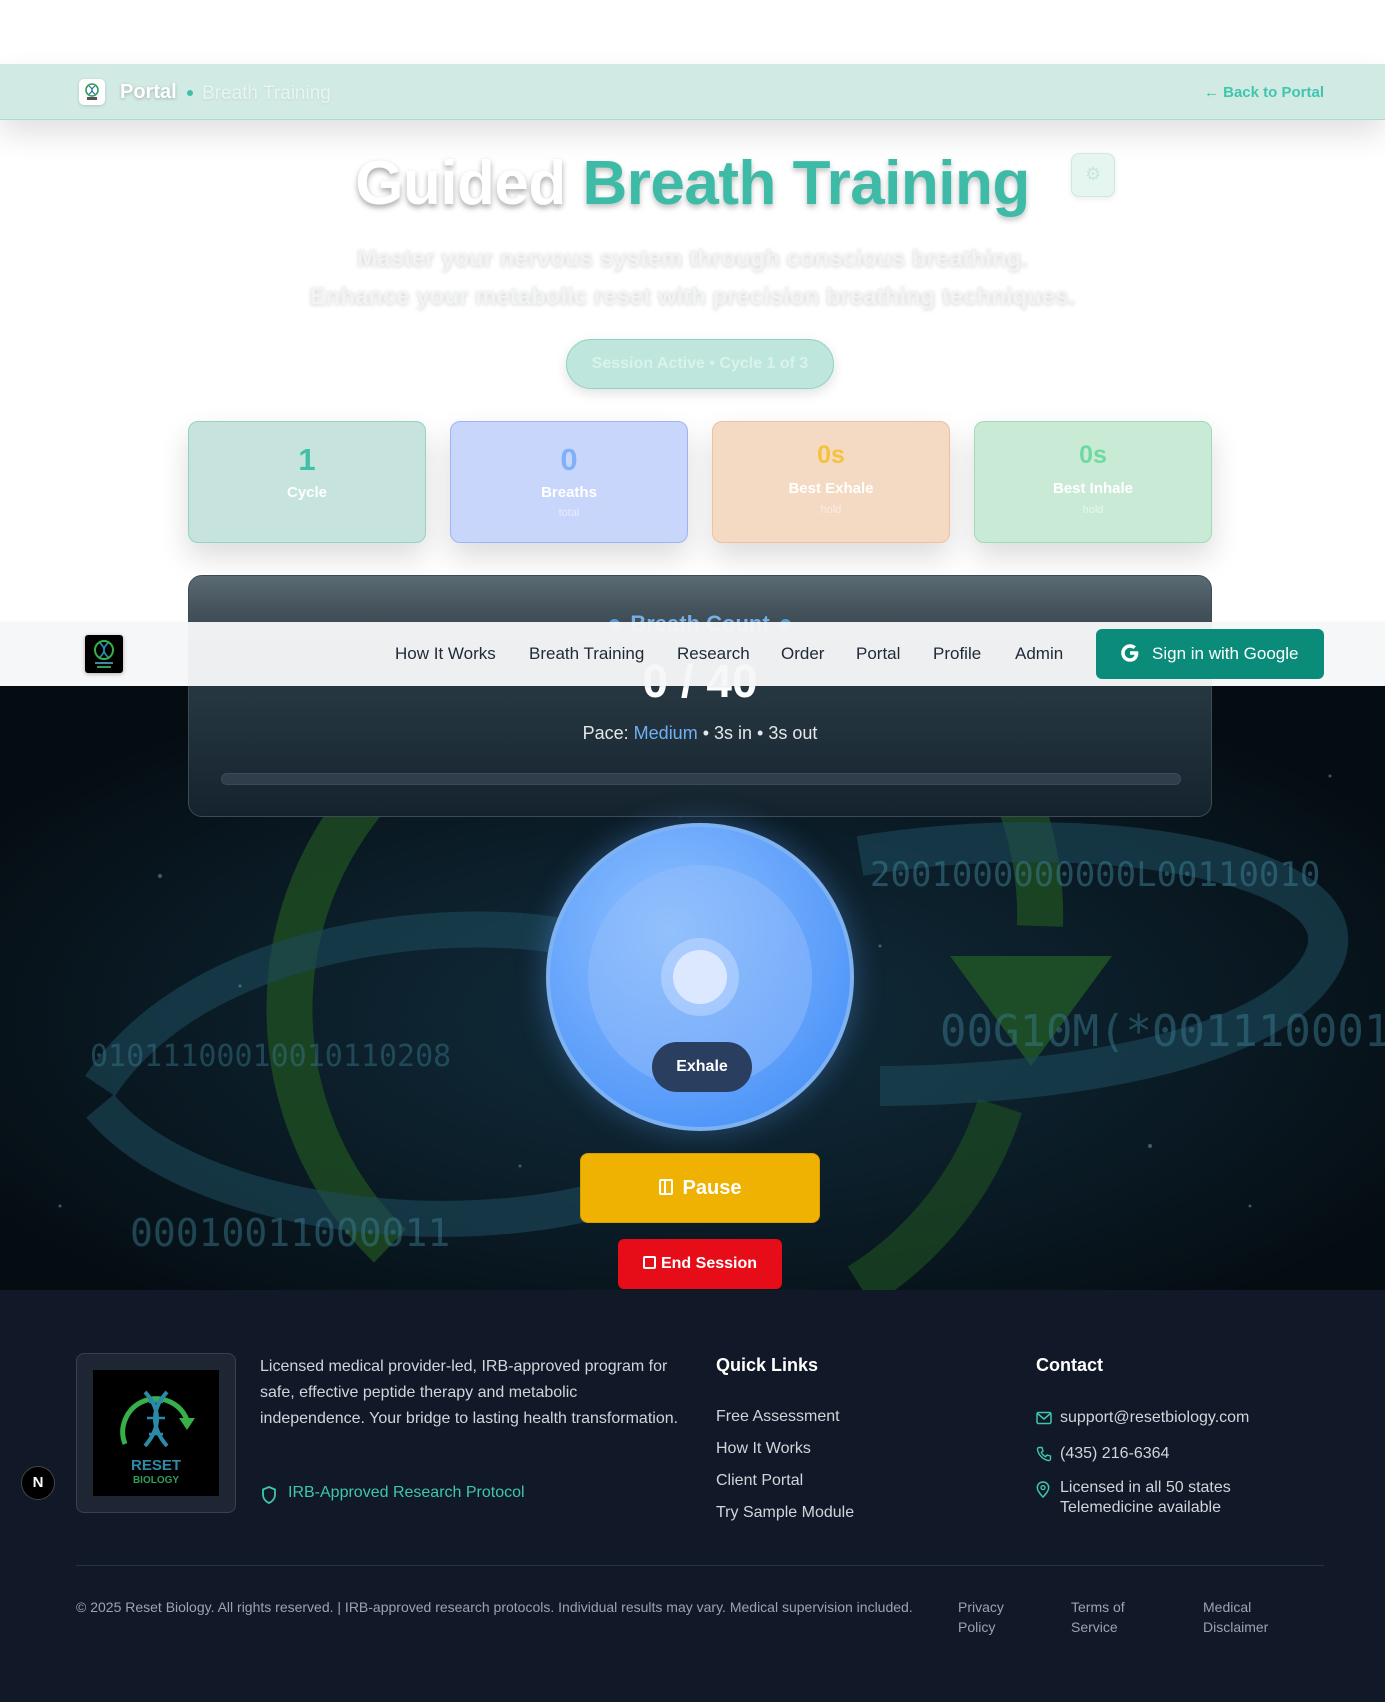  What do you see at coordinates (1115, 1453) in the screenshot?
I see `contact-phone-text: (435) 216-6364` at bounding box center [1115, 1453].